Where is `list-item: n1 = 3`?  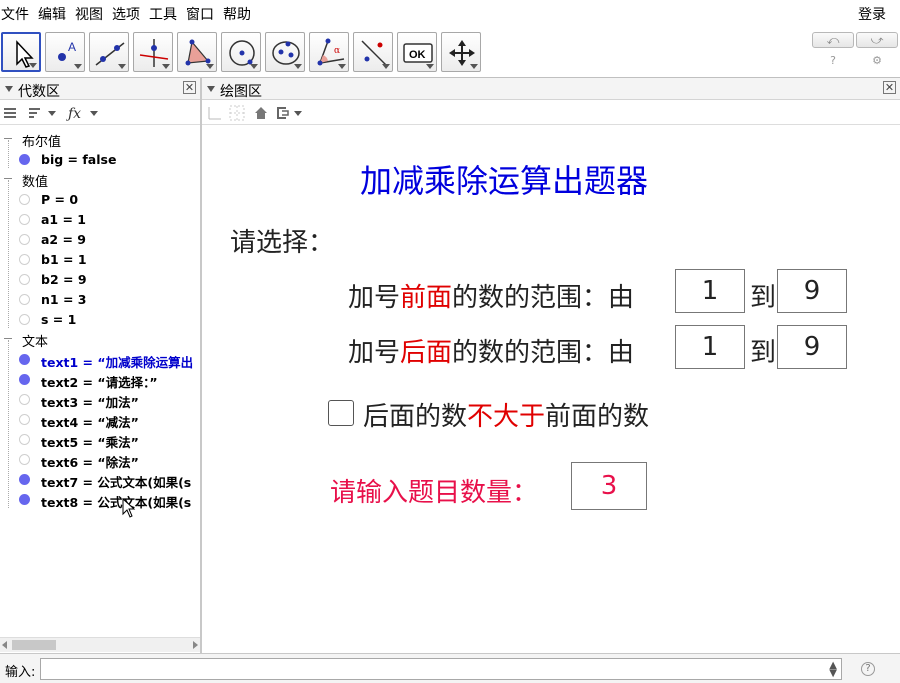 list-item: n1 = 3 is located at coordinates (100, 299).